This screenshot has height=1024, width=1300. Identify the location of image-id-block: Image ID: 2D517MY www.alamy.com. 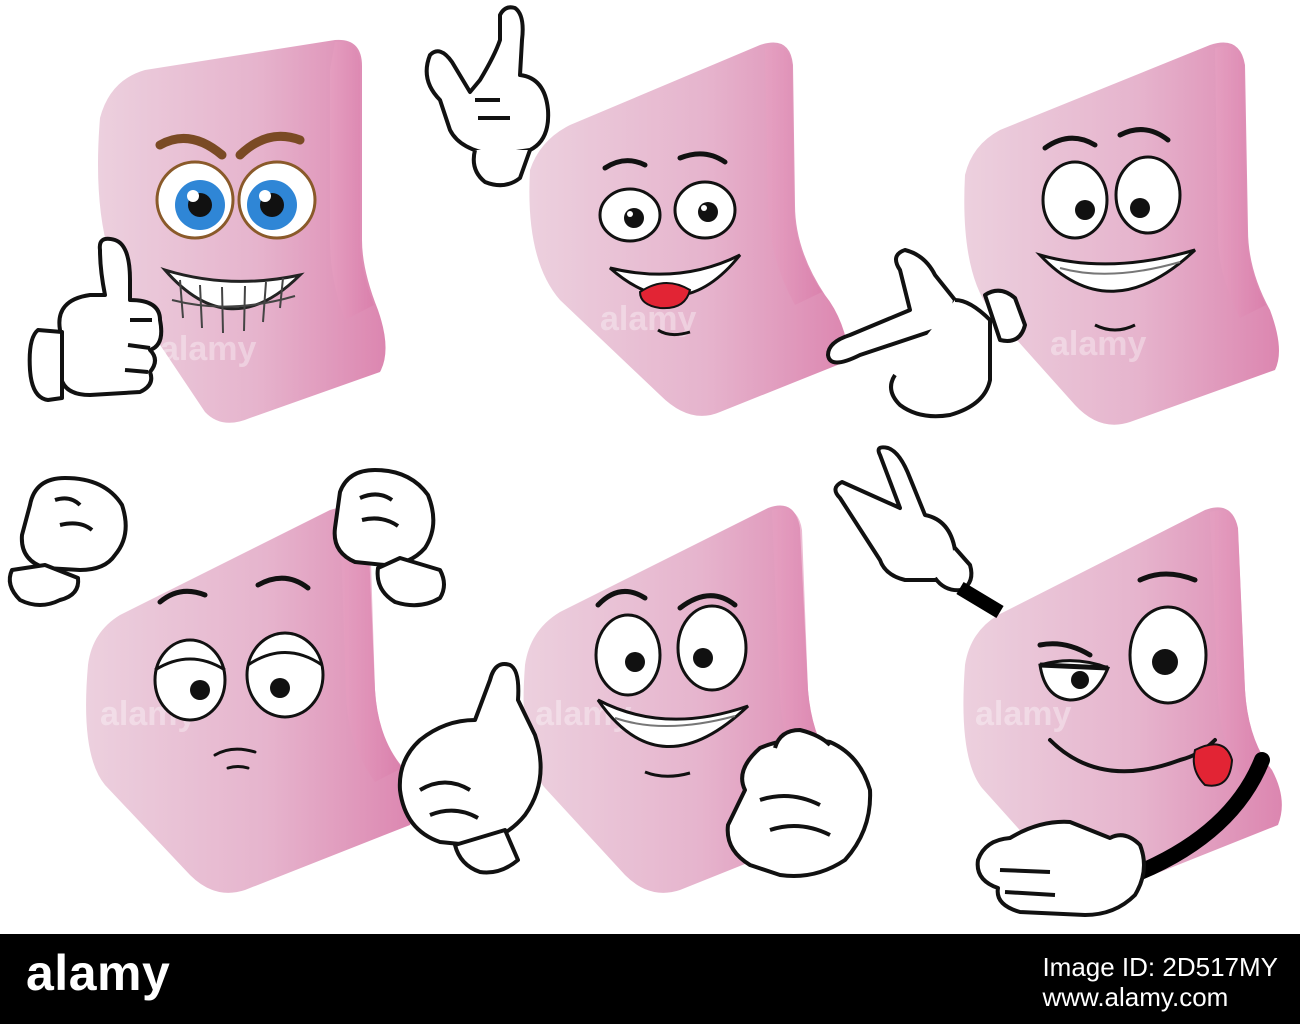
(1160, 982).